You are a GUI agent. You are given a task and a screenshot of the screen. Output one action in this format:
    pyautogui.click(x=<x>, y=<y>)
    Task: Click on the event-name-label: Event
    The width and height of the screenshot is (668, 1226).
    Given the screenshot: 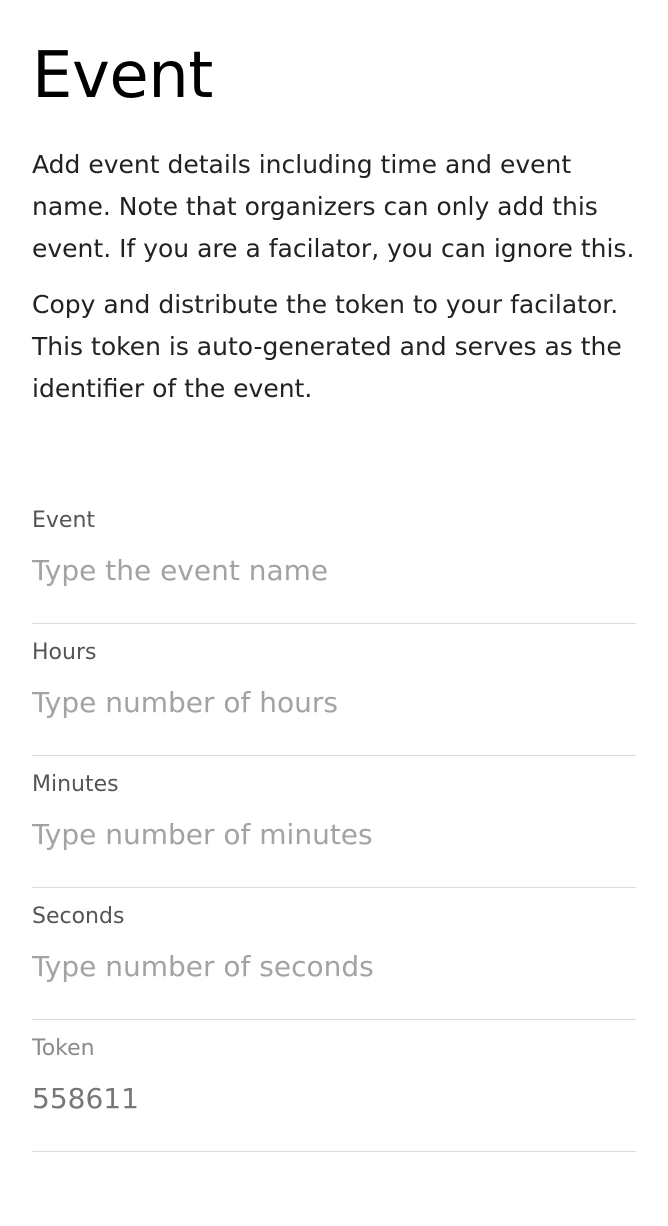 What is the action you would take?
    pyautogui.click(x=64, y=520)
    